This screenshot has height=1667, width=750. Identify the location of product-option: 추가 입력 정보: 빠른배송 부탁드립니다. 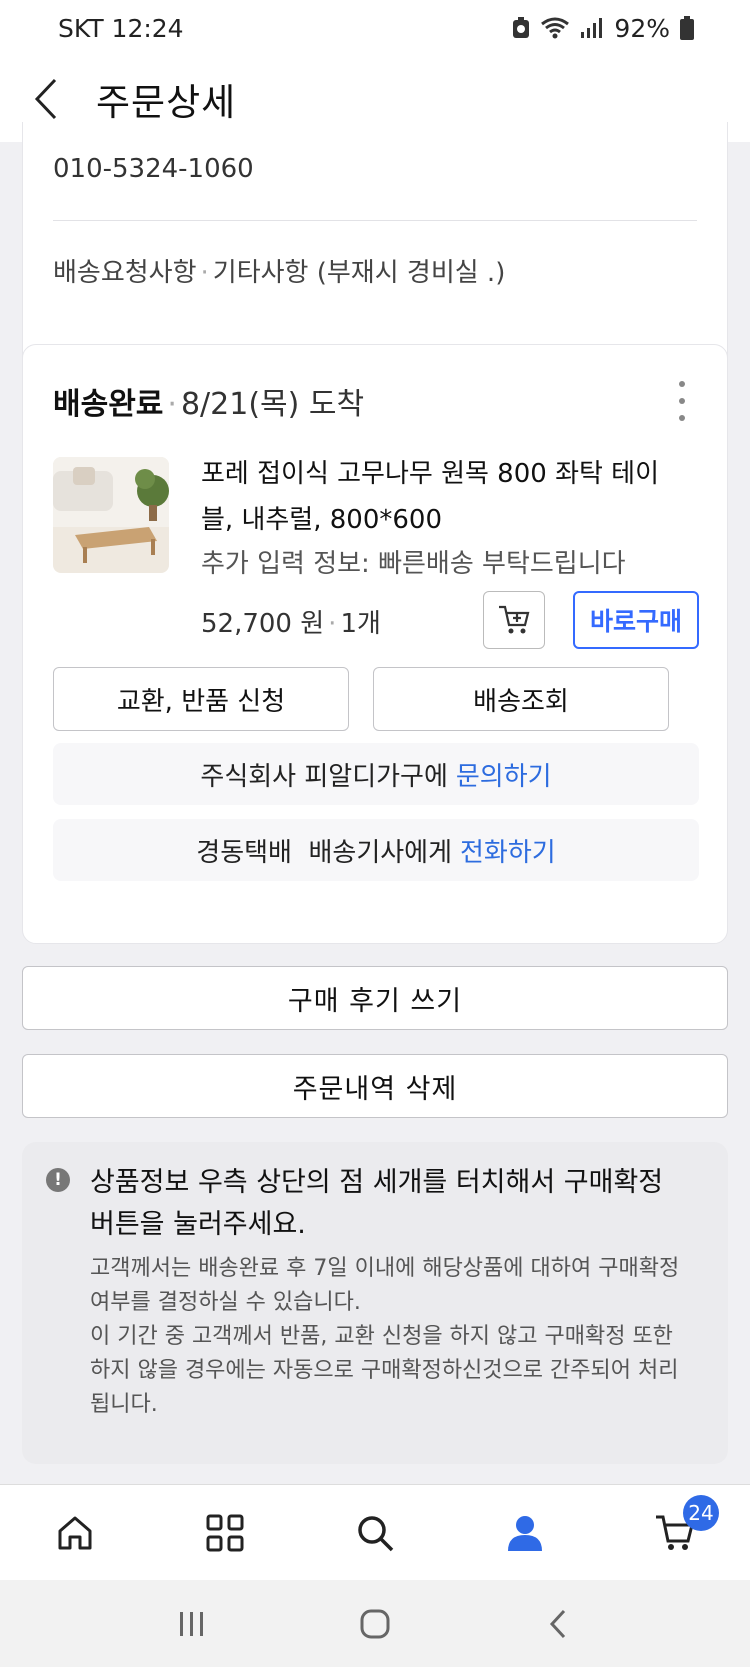
(413, 564).